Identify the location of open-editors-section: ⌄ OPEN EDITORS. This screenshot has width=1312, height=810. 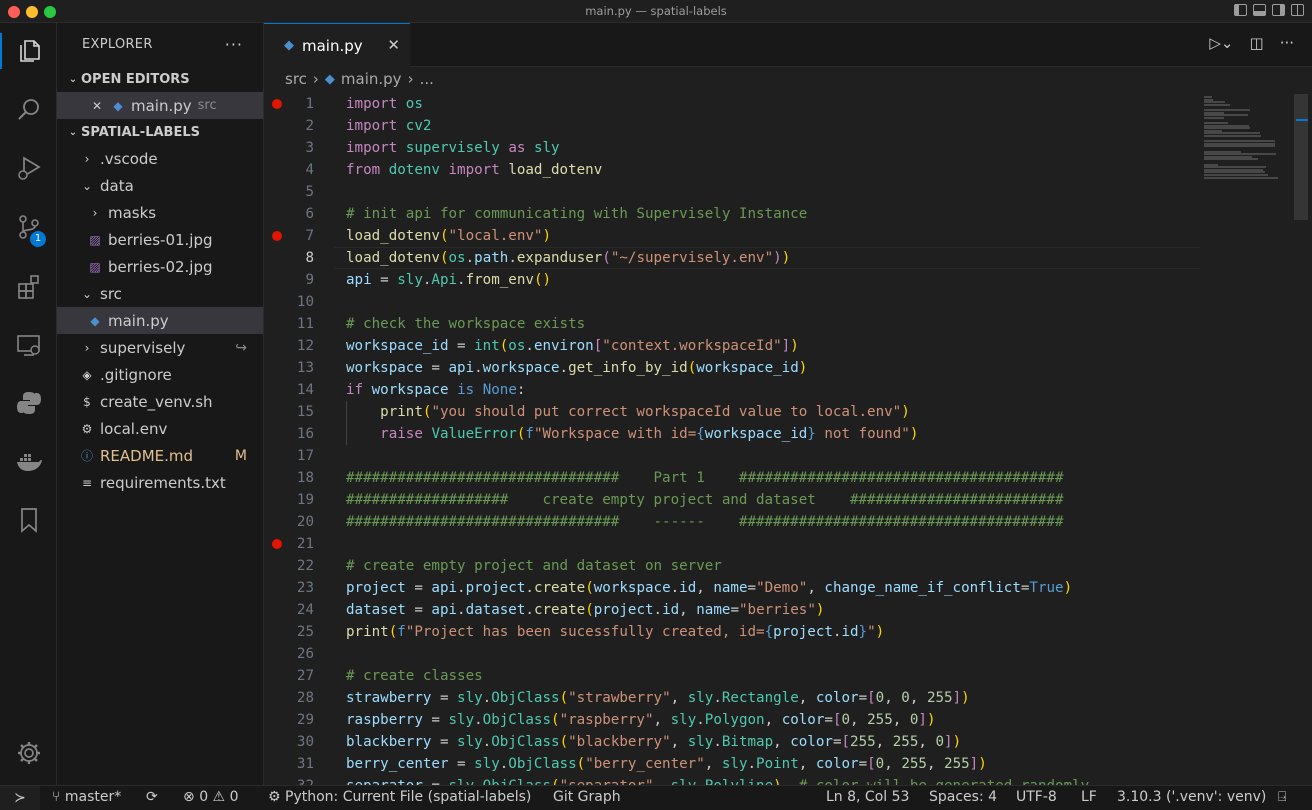
(160, 79).